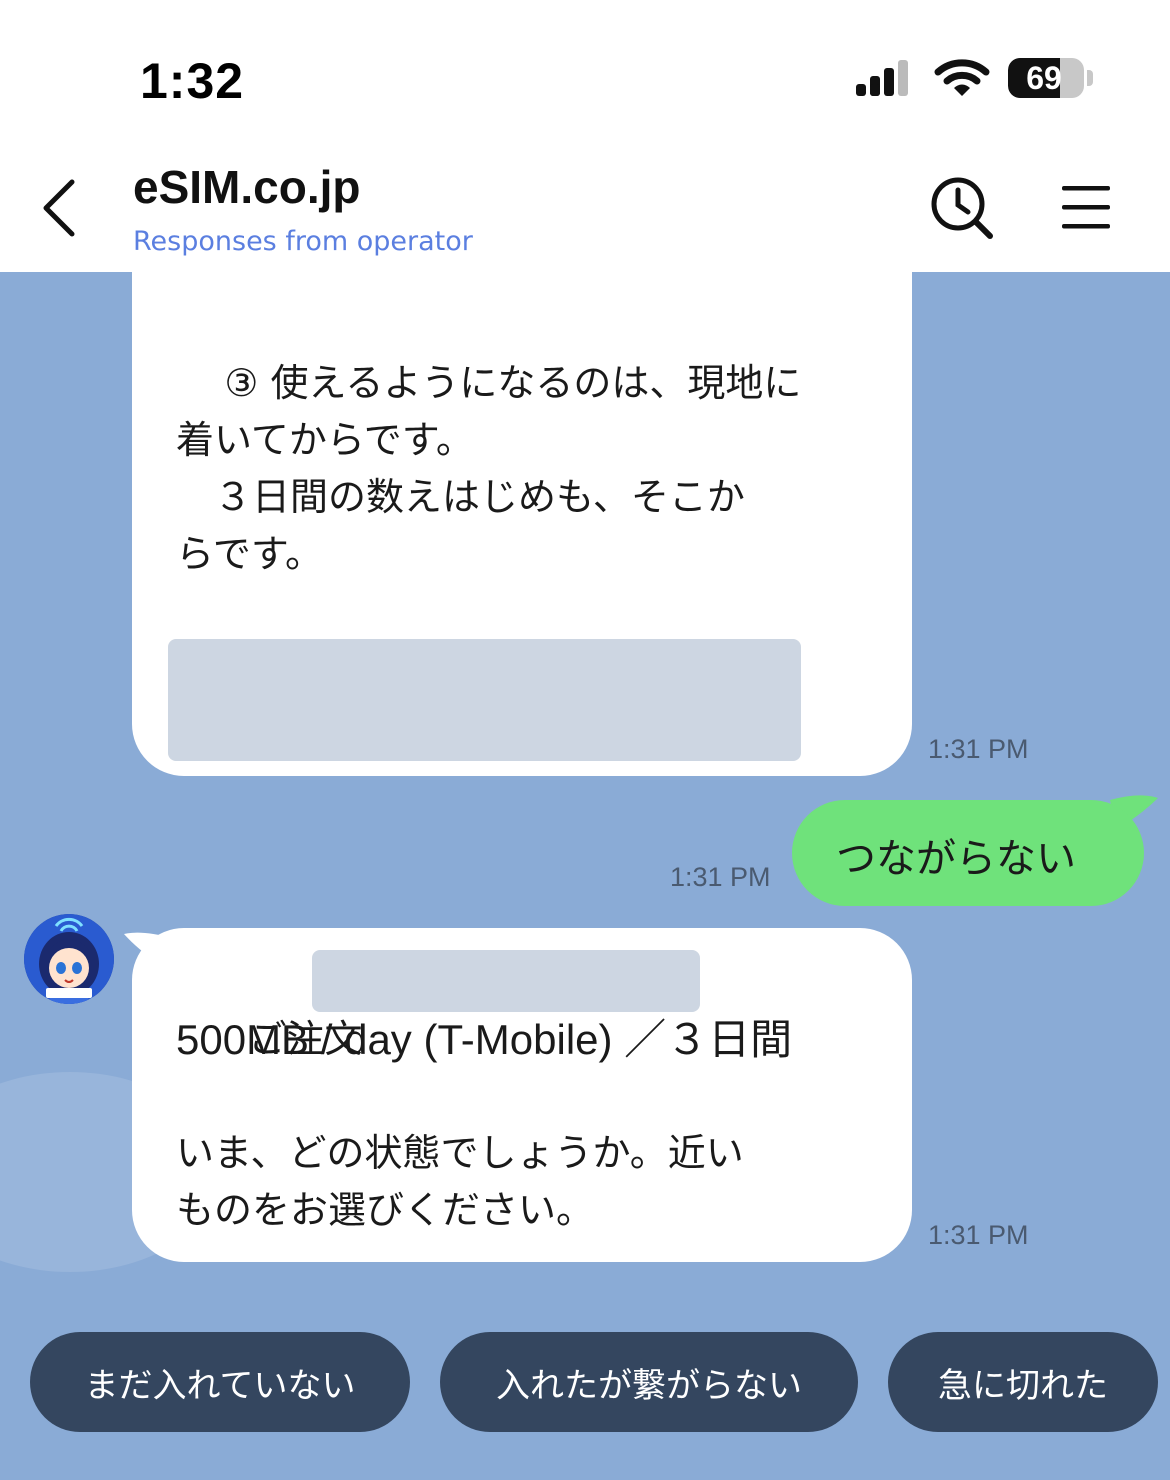 The image size is (1170, 1480). Describe the element at coordinates (1086, 208) in the screenshot. I see `menu-icon` at that location.